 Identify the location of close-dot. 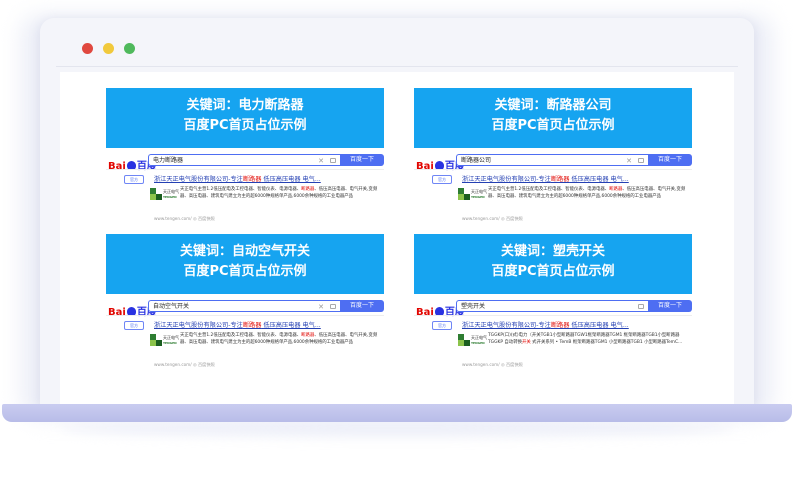
(87, 48).